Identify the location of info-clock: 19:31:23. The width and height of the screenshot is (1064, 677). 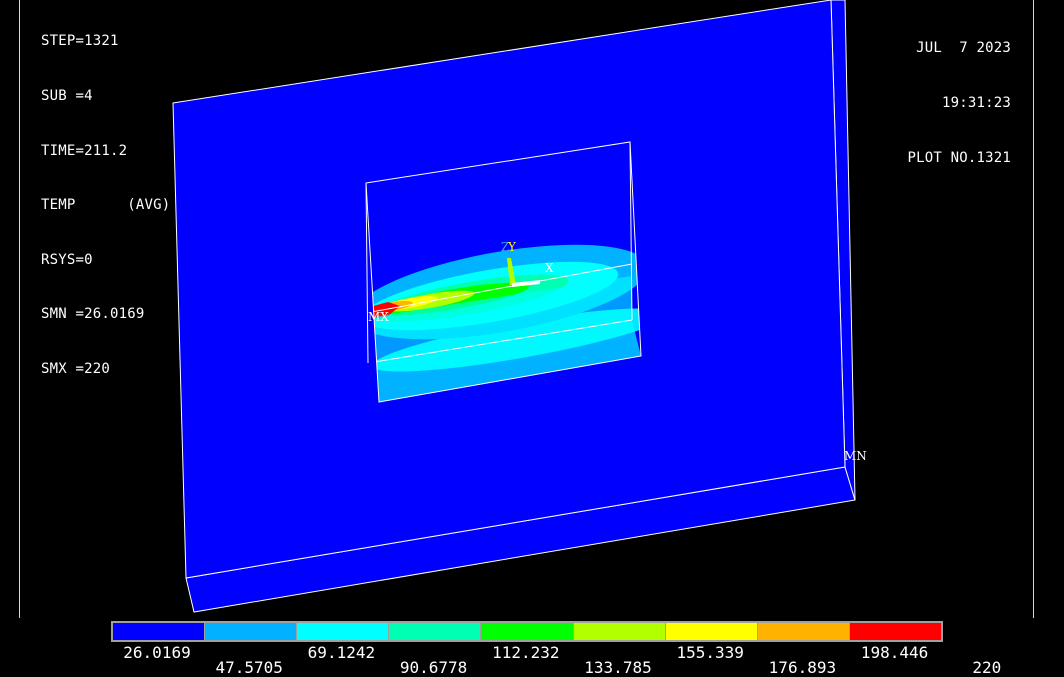
(976, 103).